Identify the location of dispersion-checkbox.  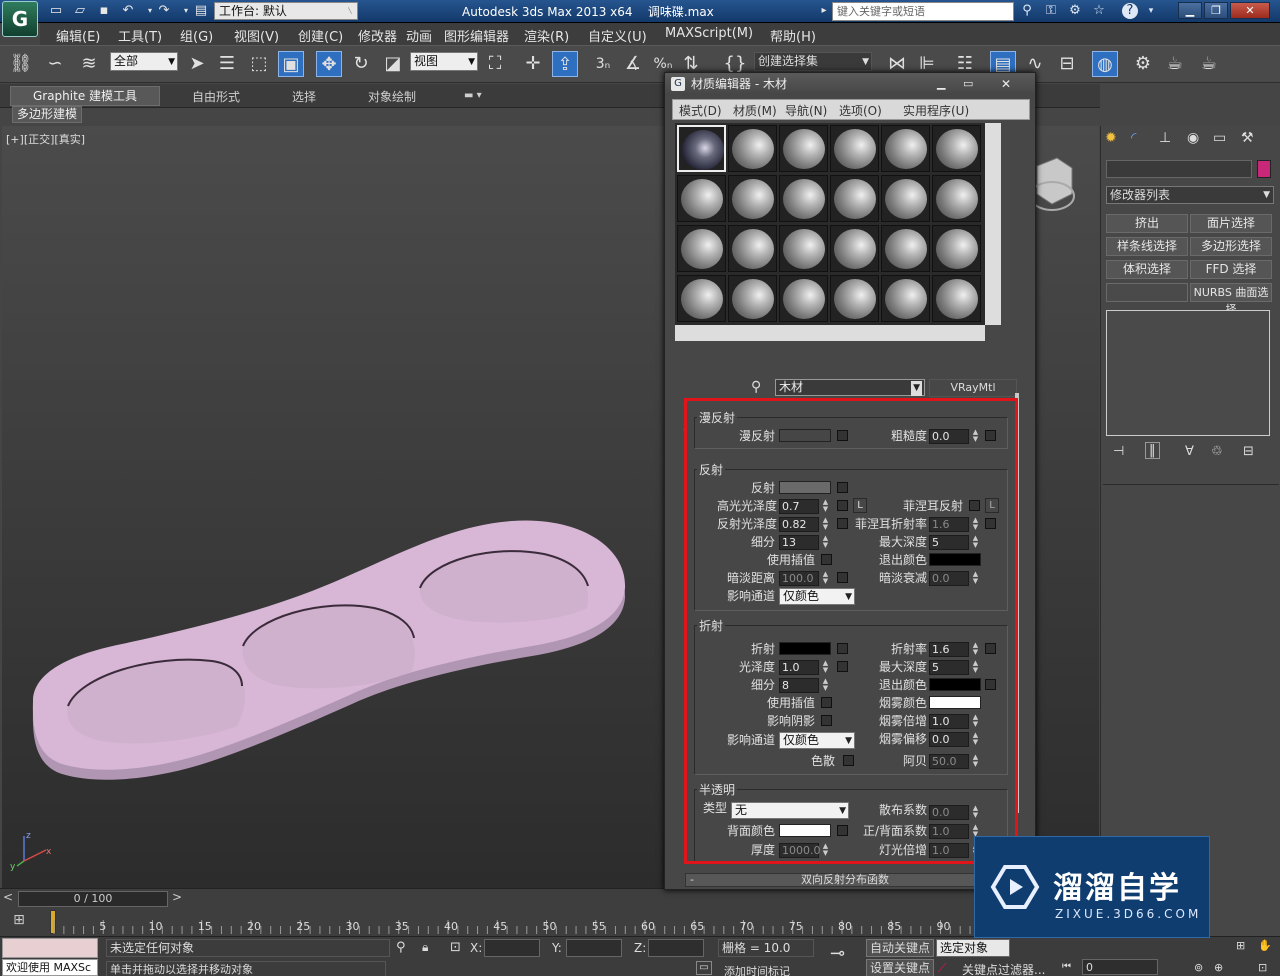
(848, 760).